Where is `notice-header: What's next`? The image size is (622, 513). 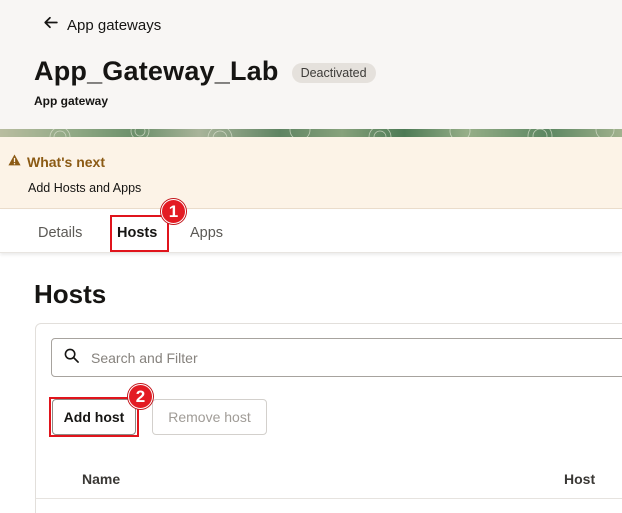
notice-header: What's next is located at coordinates (56, 162).